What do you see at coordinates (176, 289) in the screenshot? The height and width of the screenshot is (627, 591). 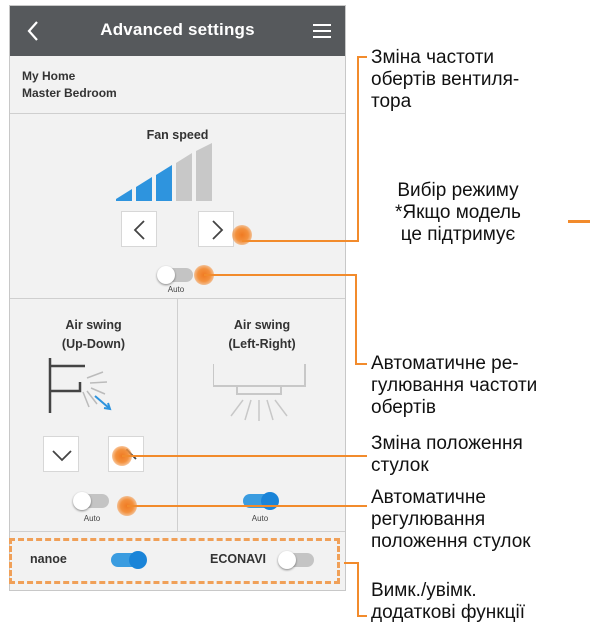 I see `fan-auto-label: Auto` at bounding box center [176, 289].